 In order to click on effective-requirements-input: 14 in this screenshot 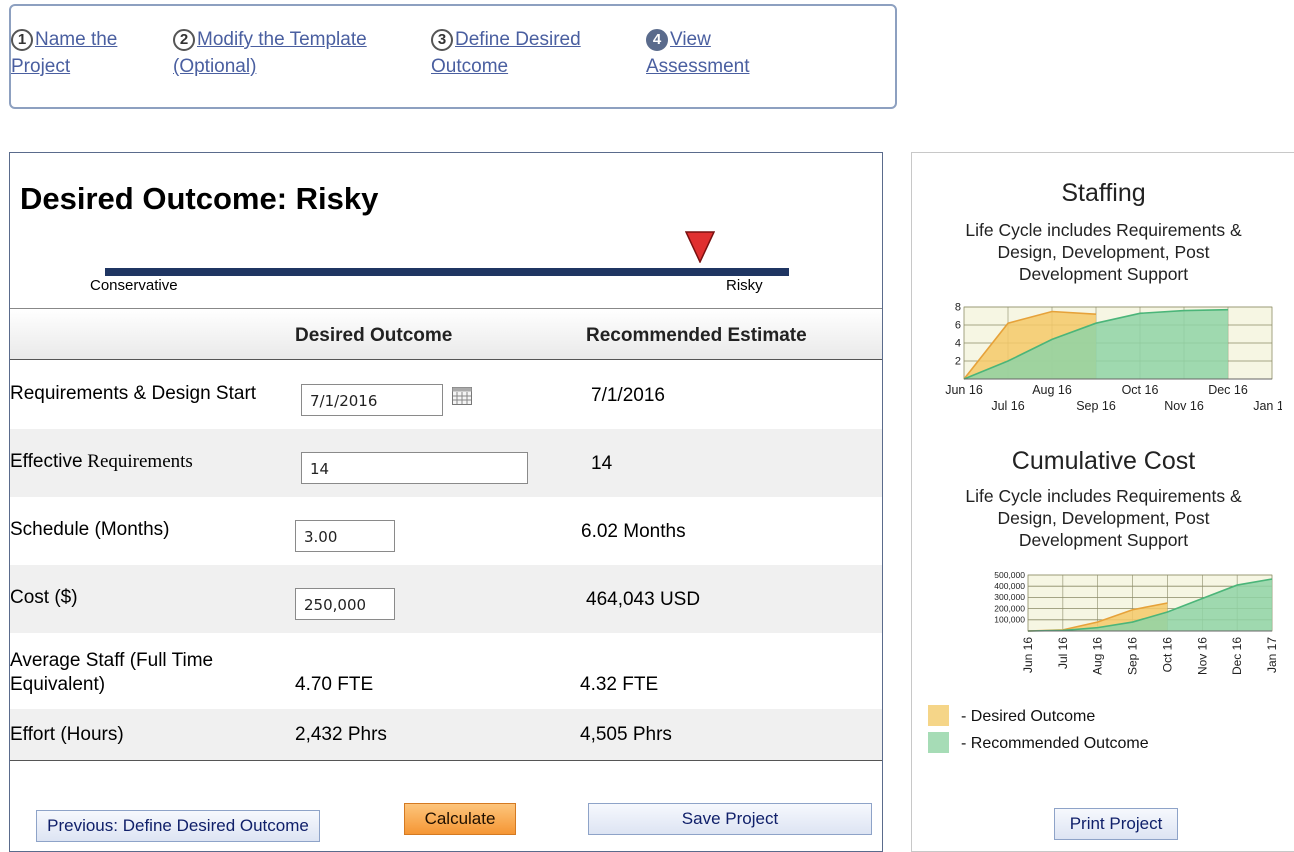, I will do `click(414, 468)`.